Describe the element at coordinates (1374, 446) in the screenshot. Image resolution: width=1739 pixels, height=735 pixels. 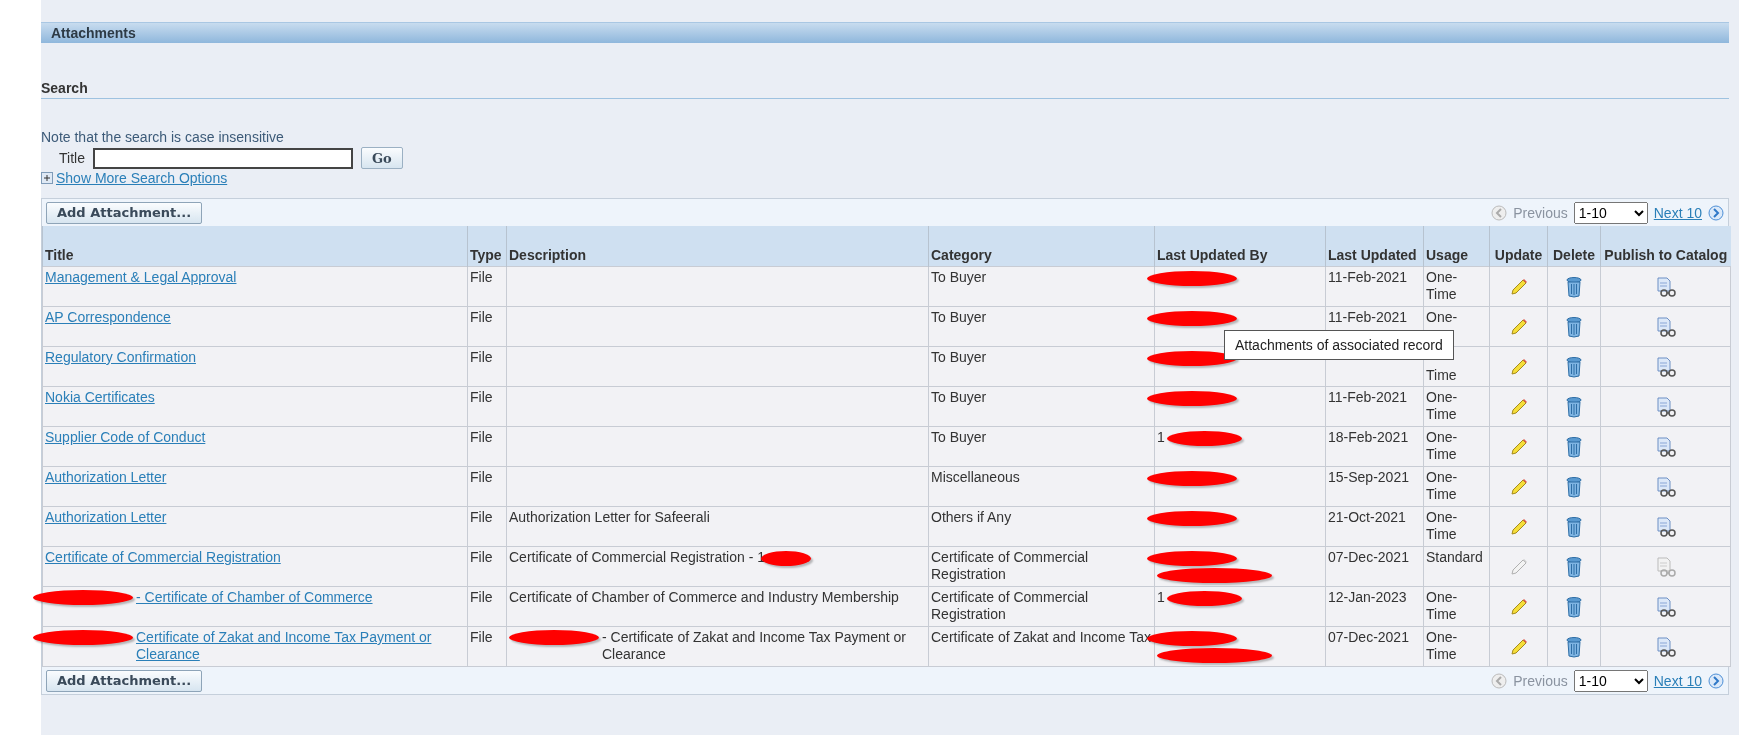
I see `table-cell: 18-Feb-2021` at that location.